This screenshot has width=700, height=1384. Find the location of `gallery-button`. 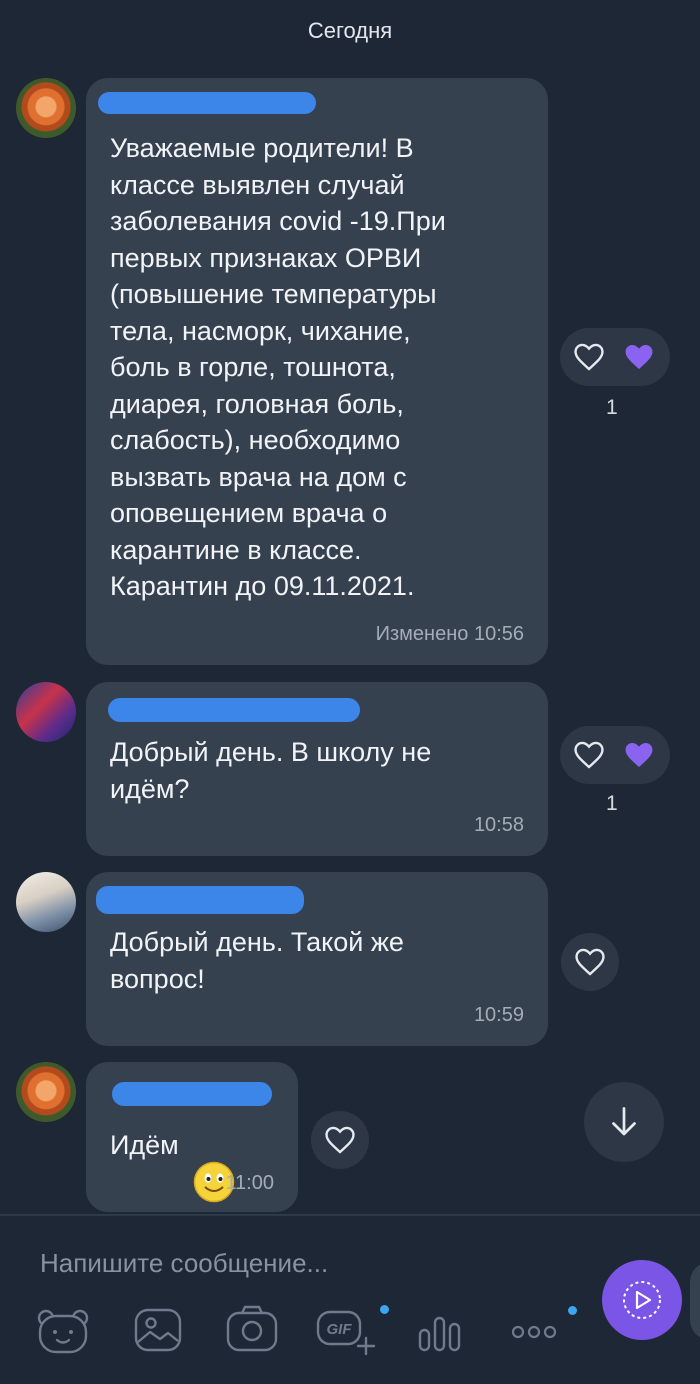

gallery-button is located at coordinates (158, 1332).